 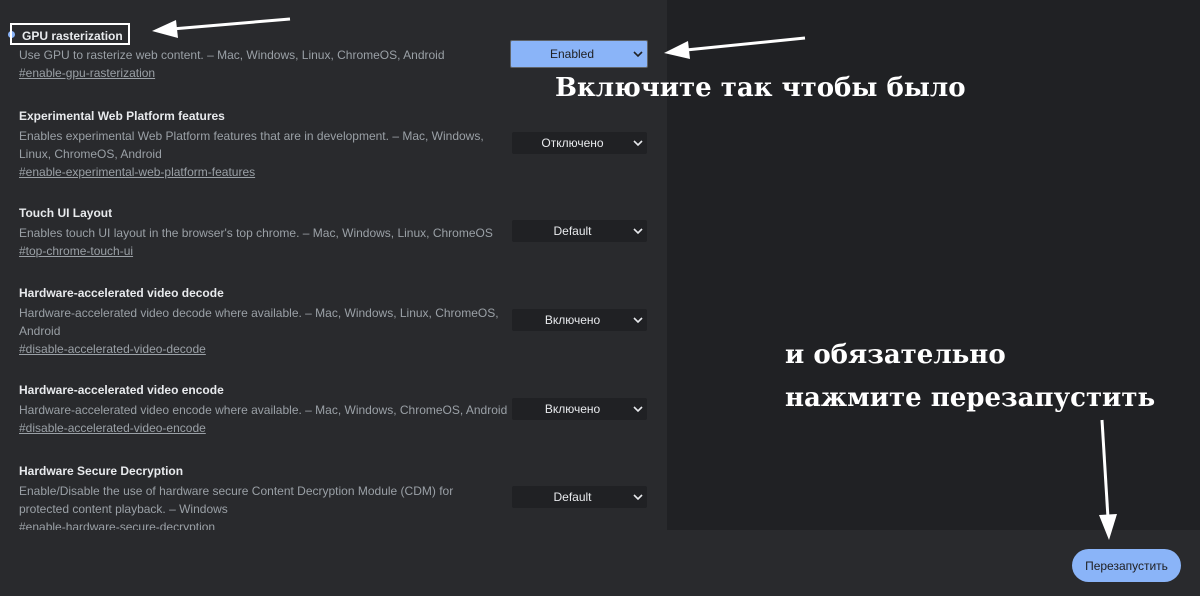 I want to click on flag-title: Hardware-accelerated video decode, so click(x=121, y=293).